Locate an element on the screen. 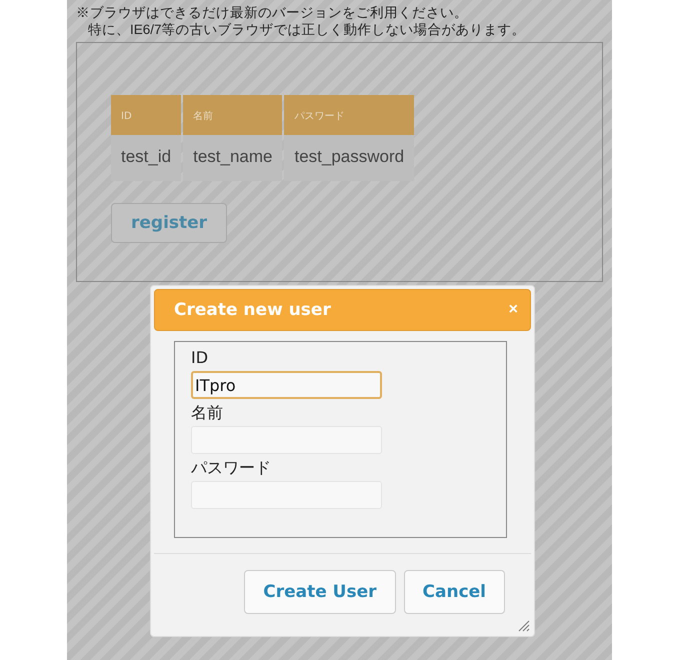 The width and height of the screenshot is (680, 660). close-button: × is located at coordinates (513, 310).